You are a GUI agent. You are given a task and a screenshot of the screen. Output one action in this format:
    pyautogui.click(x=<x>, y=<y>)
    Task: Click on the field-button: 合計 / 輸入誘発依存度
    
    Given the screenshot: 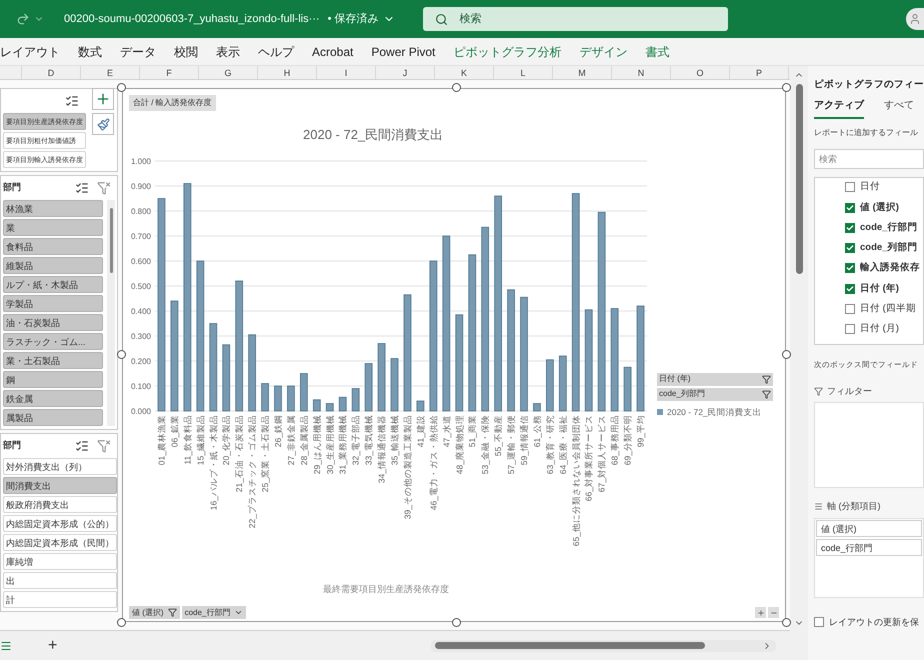 What is the action you would take?
    pyautogui.click(x=172, y=103)
    